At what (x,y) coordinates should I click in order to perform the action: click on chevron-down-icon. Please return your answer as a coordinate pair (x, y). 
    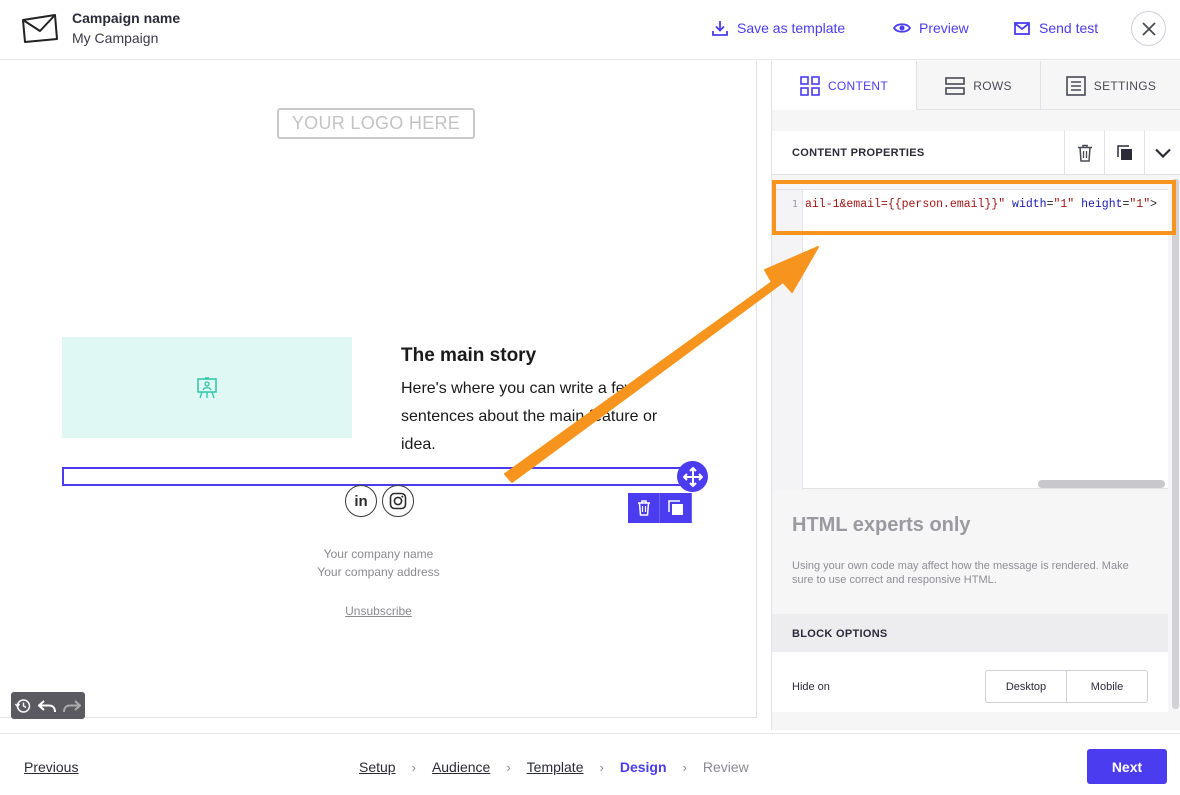
    Looking at the image, I should click on (1163, 153).